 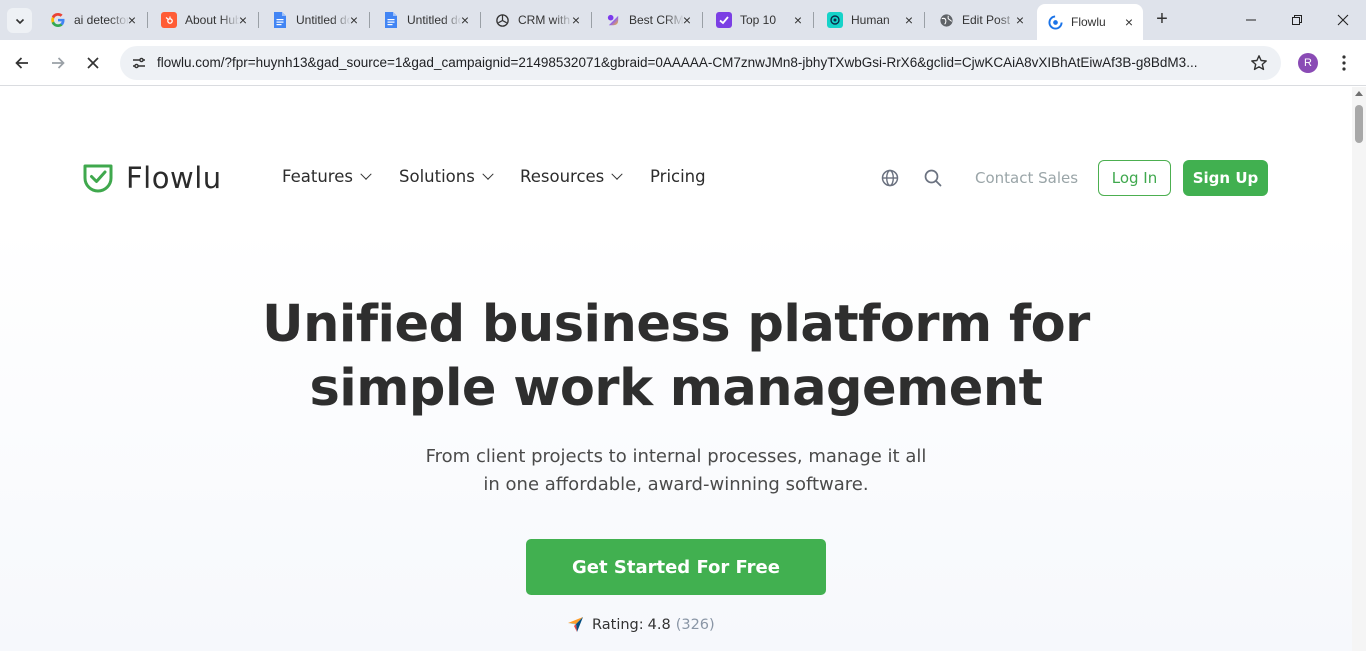 I want to click on signup-button: Sign Up, so click(x=1225, y=178).